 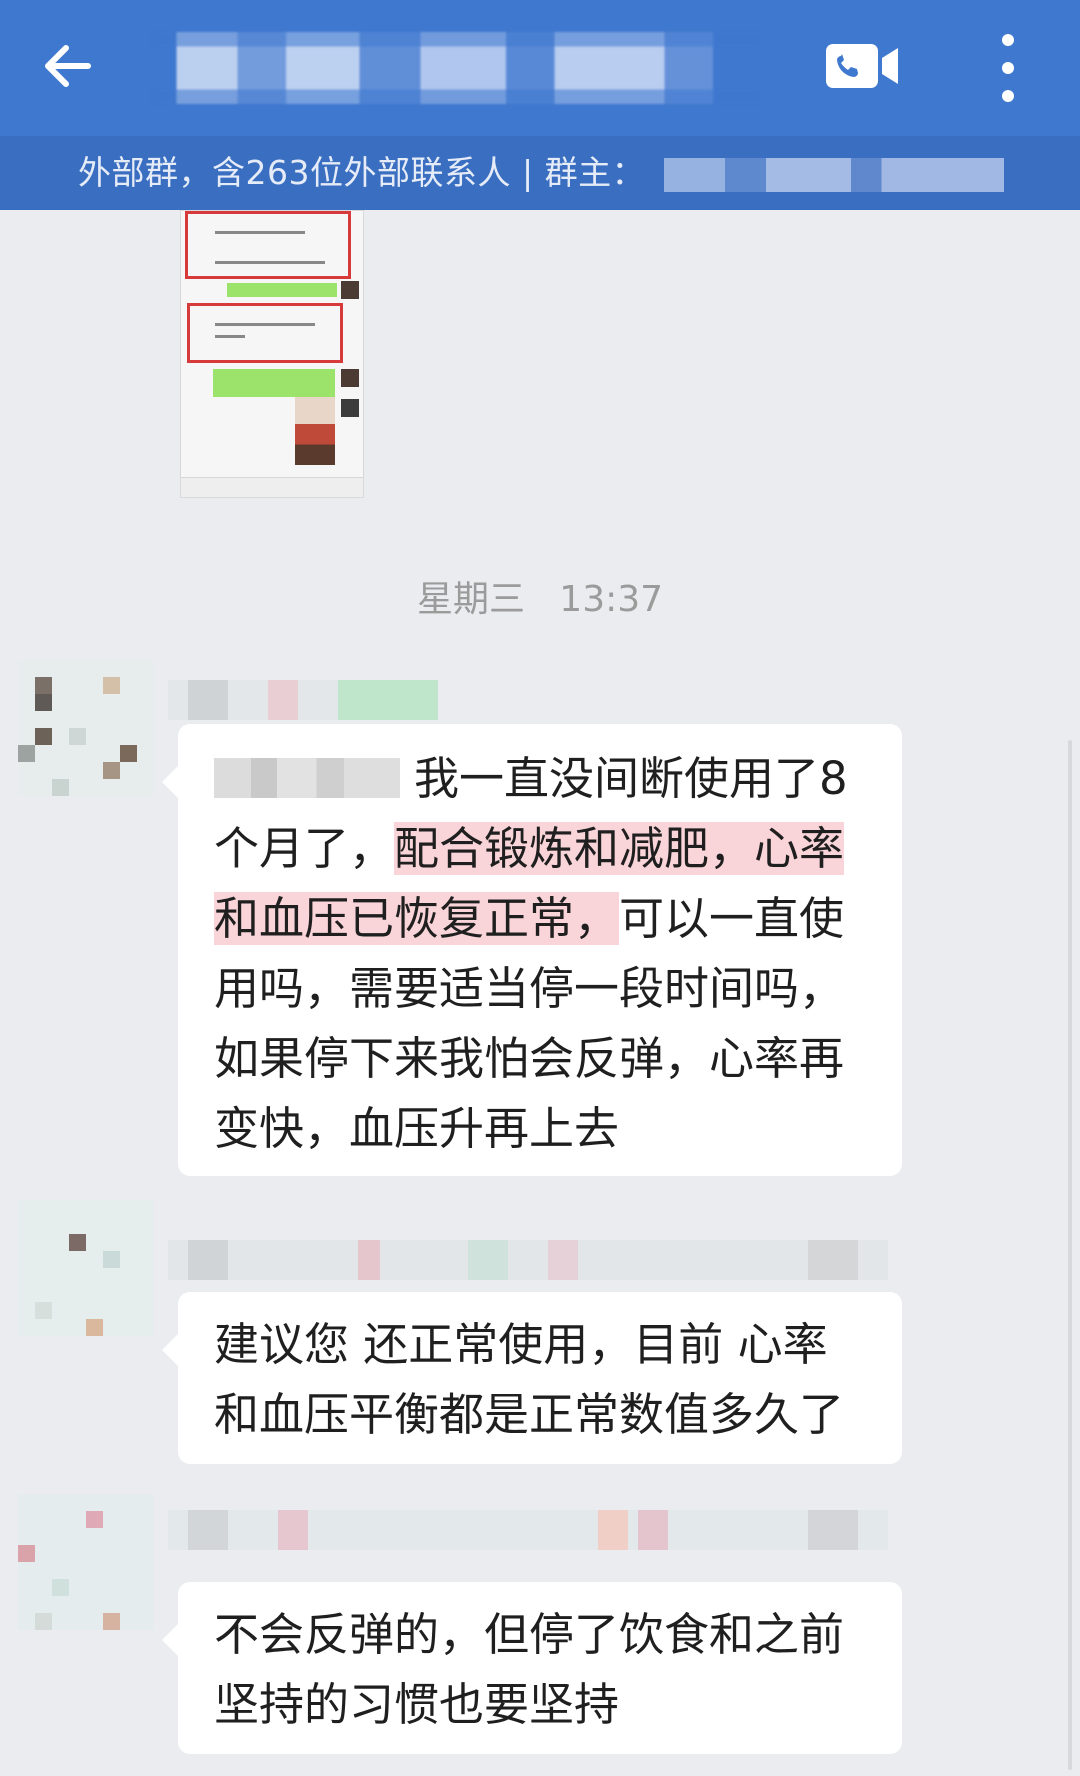 I want to click on timestamp-day: 星期三, so click(x=470, y=599).